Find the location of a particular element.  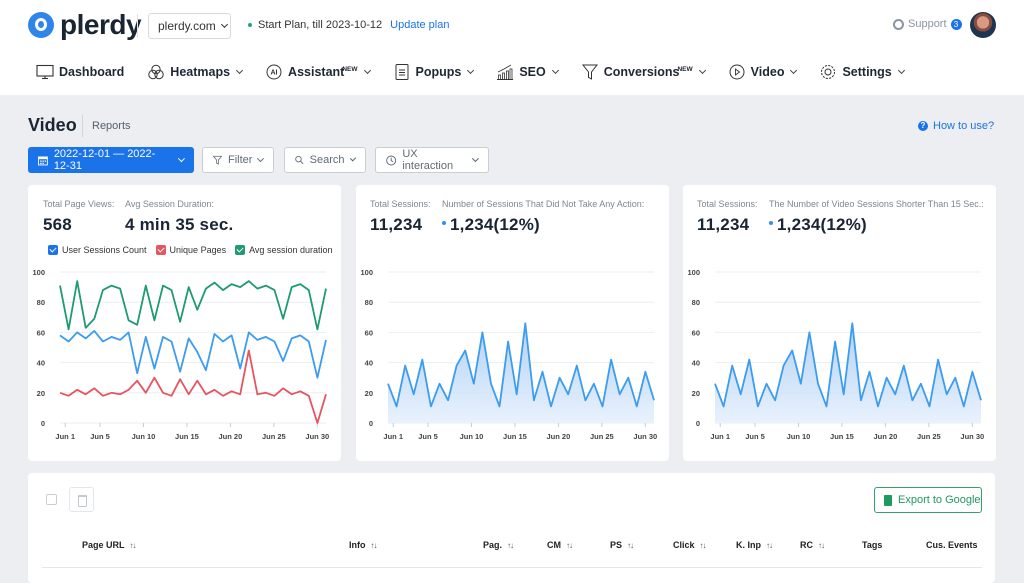

column-header-label: Cus. Events is located at coordinates (952, 545).